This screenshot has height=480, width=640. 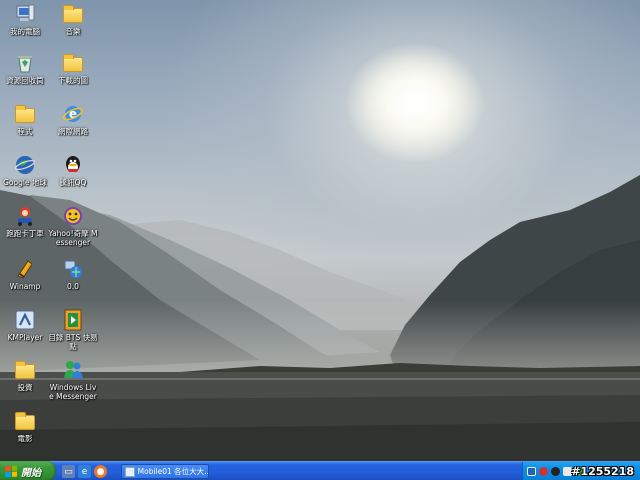 I want to click on desktop-icon-movies: 電影, so click(x=25, y=426).